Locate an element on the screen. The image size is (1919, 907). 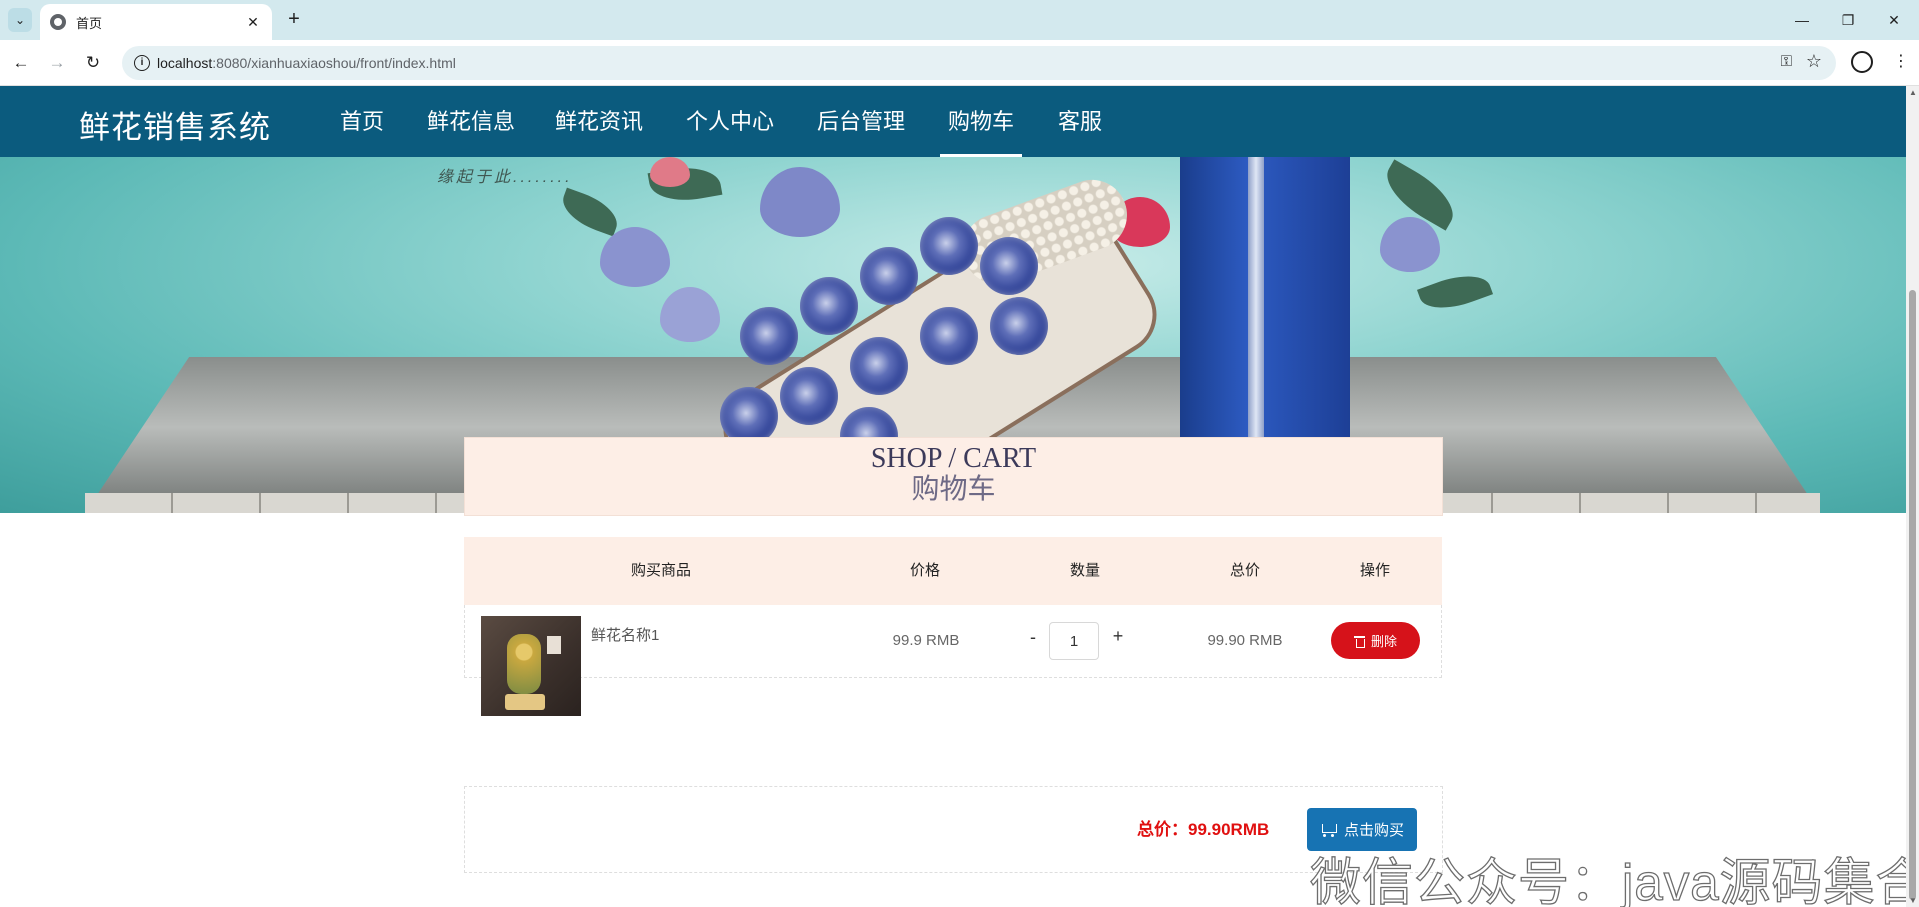
cart-table-header: 购买商品 价格 数量 总价 操作 is located at coordinates (953, 571).